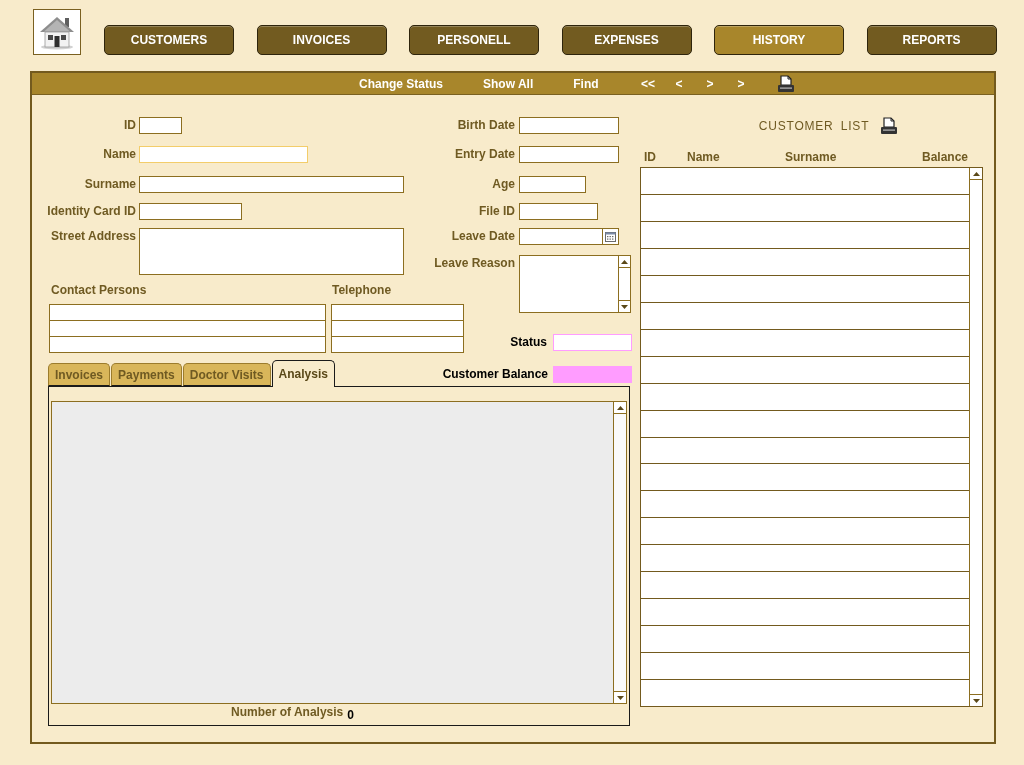 This screenshot has width=1024, height=765. I want to click on column-header: ID, so click(650, 157).